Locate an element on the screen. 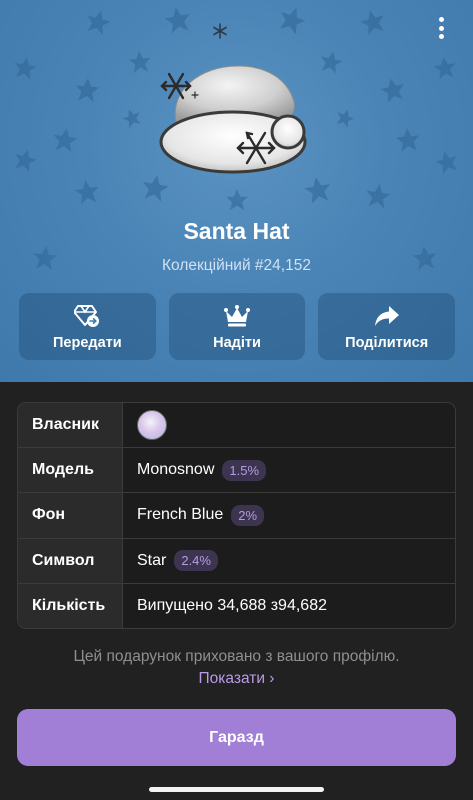 The height and width of the screenshot is (800, 473). action-bar: Передати Надіти Поділитися is located at coordinates (237, 326).